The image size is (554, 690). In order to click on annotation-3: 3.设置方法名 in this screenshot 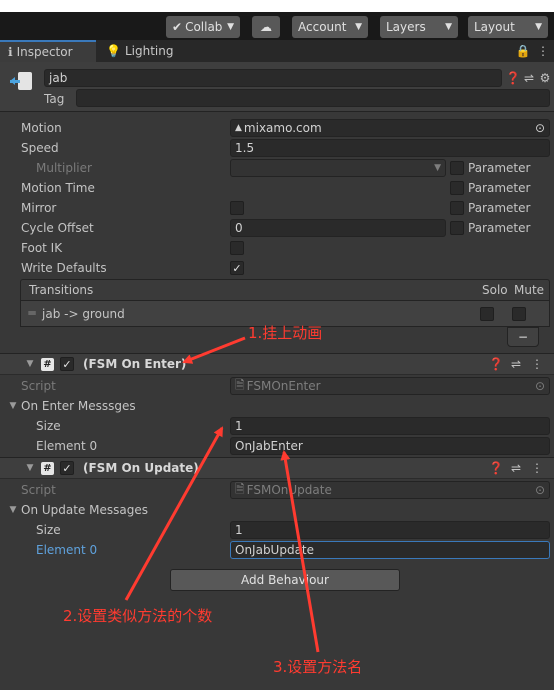, I will do `click(318, 667)`.